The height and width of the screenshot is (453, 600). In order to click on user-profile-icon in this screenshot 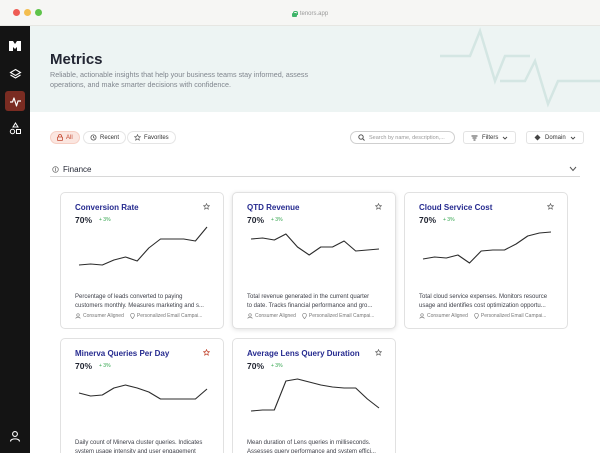, I will do `click(15, 436)`.